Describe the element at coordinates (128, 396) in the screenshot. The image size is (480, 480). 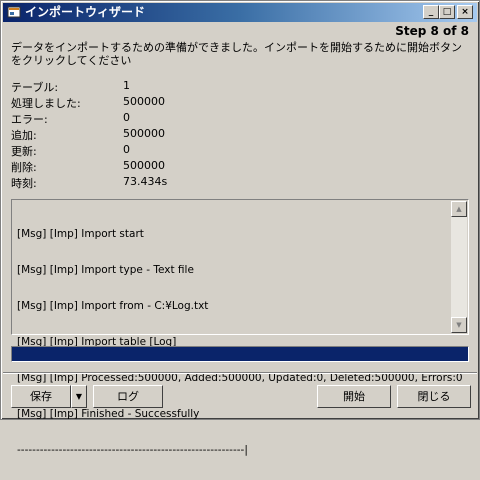
I see `log-button: ログ` at that location.